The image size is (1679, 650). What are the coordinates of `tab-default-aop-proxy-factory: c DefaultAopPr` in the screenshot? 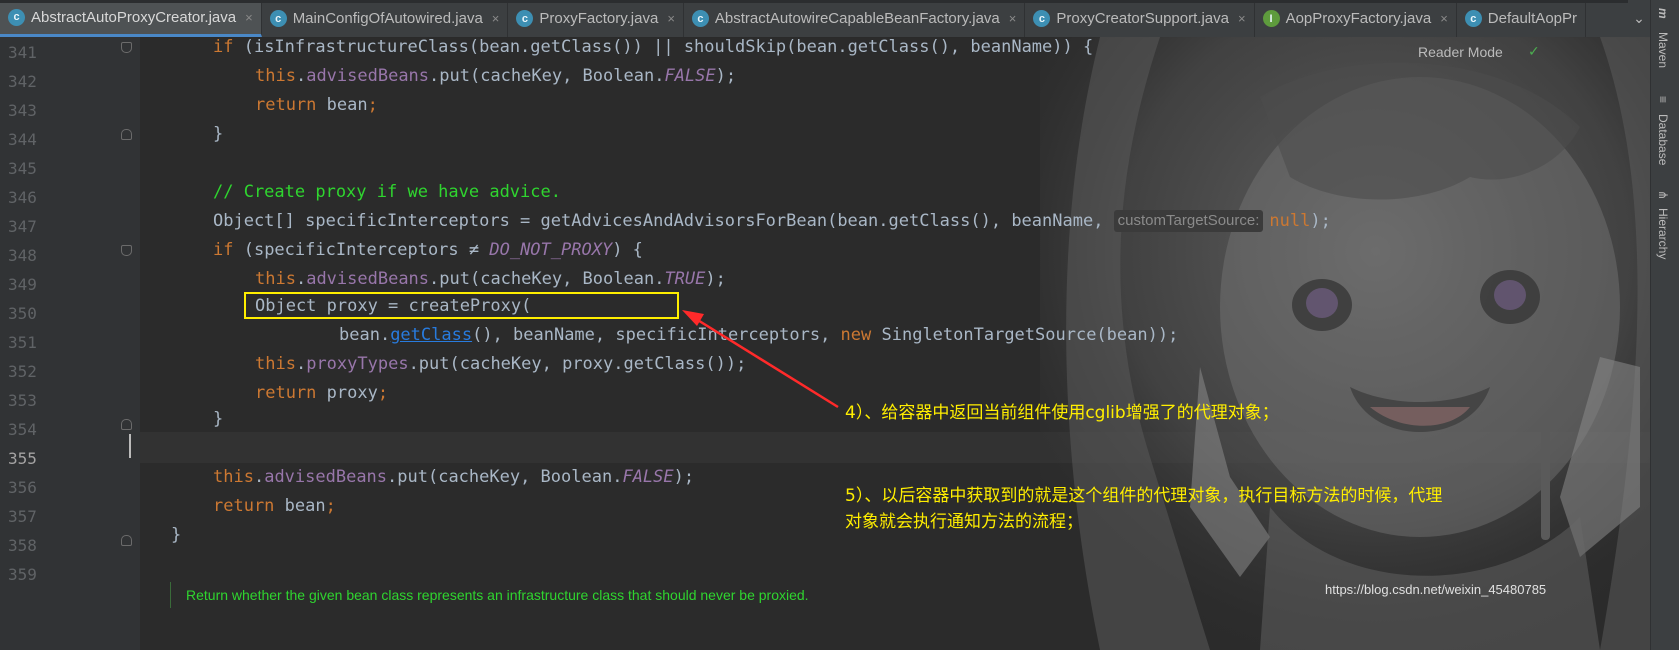 It's located at (1521, 18).